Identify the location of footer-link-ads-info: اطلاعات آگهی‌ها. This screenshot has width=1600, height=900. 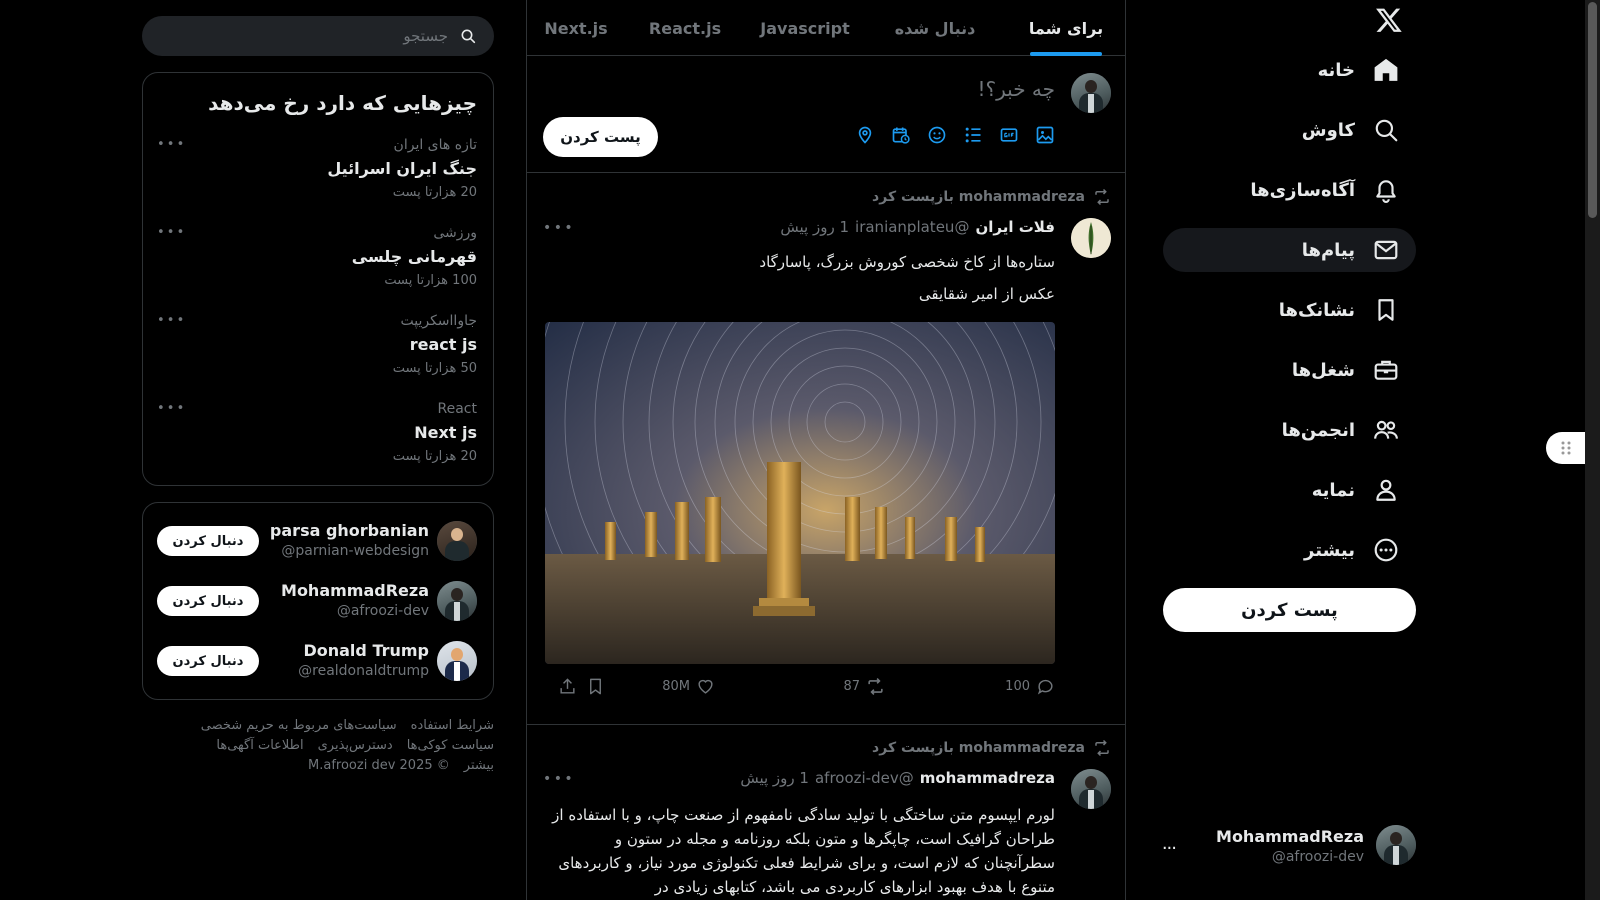
(259, 746).